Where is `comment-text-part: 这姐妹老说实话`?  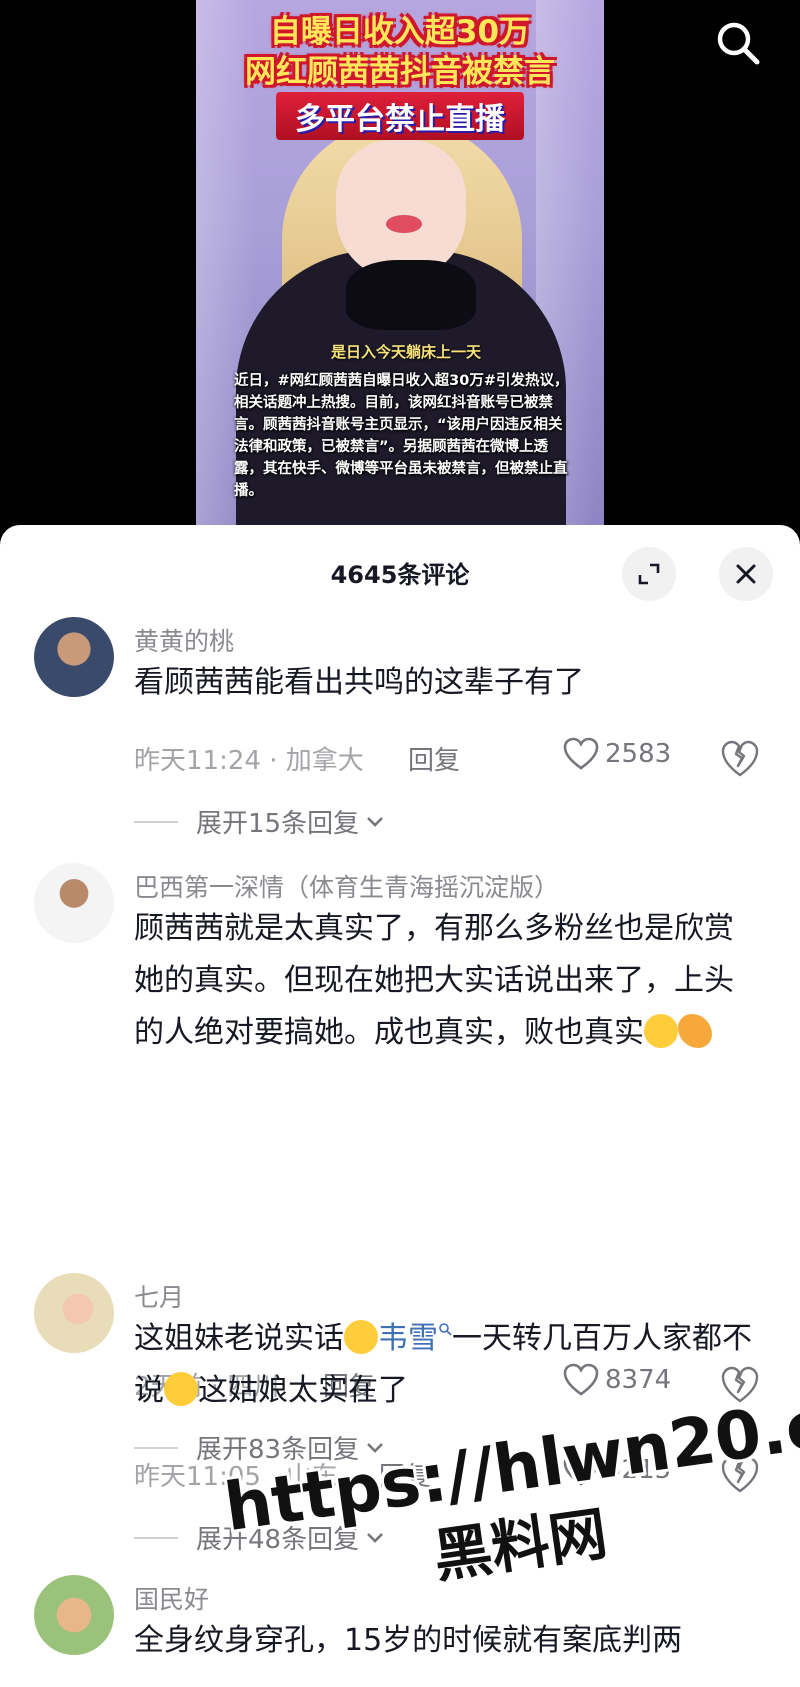 comment-text-part: 这姐妹老说实话 is located at coordinates (239, 1338).